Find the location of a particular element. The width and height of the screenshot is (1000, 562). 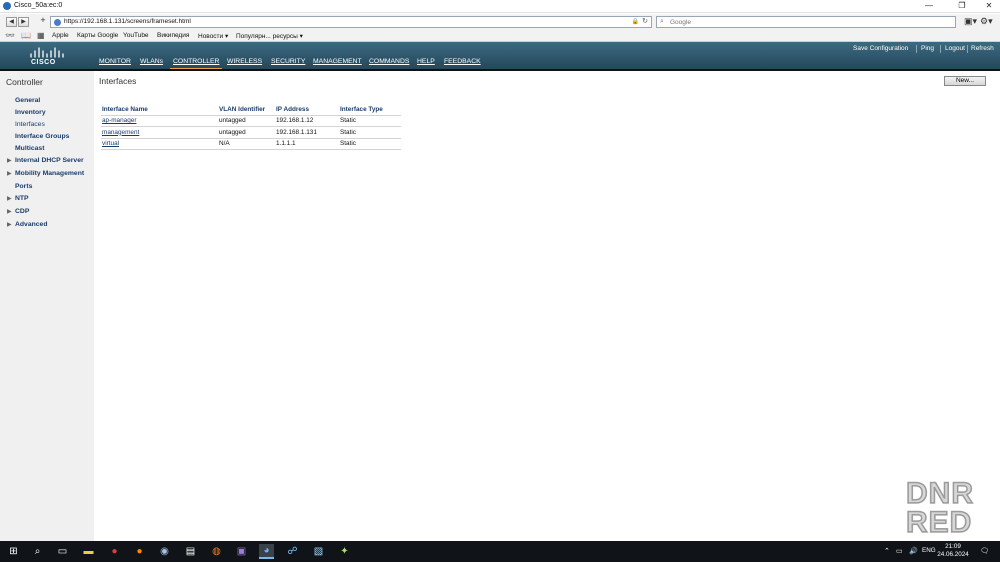

network-app-icon: ☍ is located at coordinates (292, 551).